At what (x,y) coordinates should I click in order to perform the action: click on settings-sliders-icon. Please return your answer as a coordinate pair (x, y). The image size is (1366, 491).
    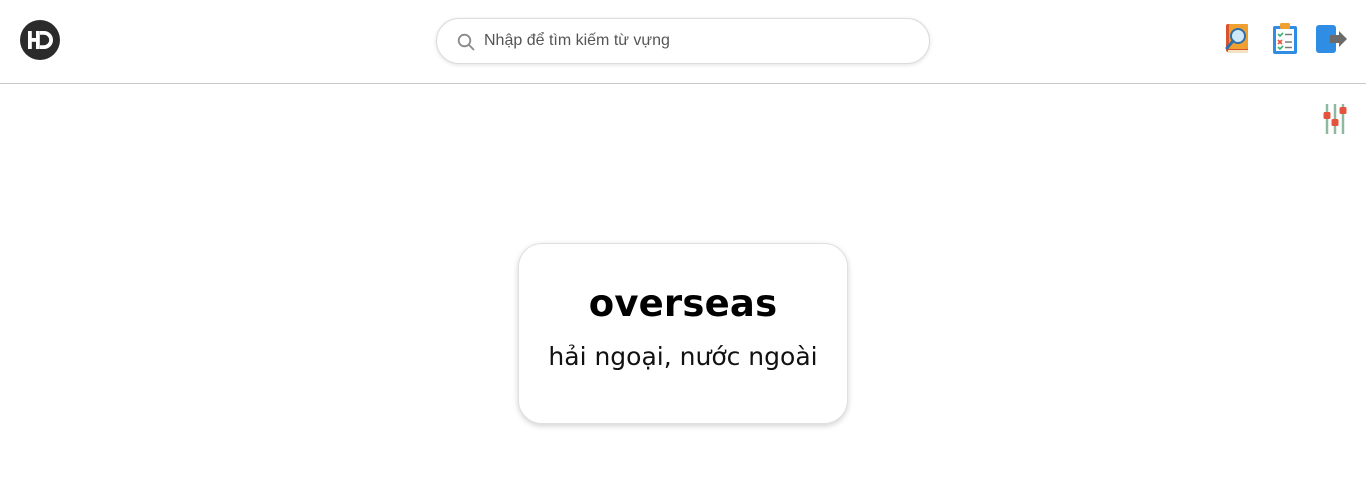
    Looking at the image, I should click on (1335, 119).